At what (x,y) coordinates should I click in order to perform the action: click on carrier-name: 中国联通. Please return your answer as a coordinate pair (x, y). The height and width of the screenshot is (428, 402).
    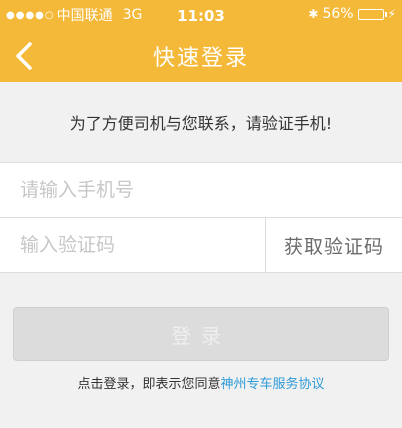
    Looking at the image, I should click on (84, 16).